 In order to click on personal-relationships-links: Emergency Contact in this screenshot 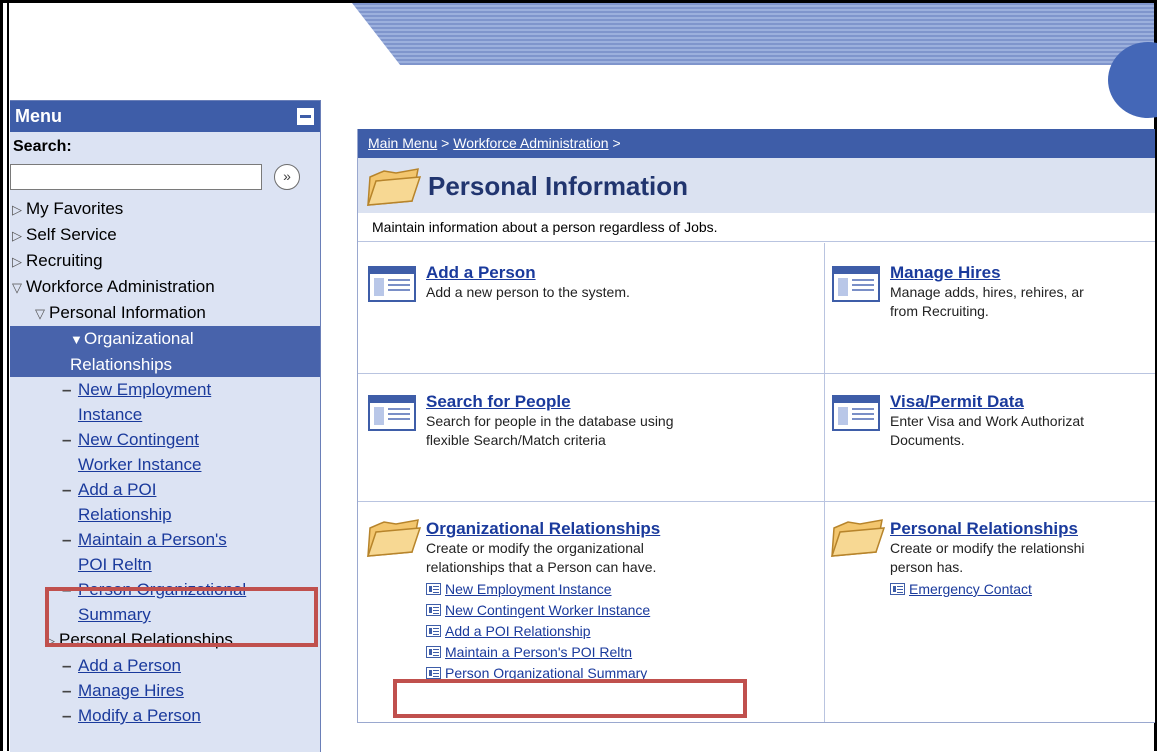, I will do `click(987, 589)`.